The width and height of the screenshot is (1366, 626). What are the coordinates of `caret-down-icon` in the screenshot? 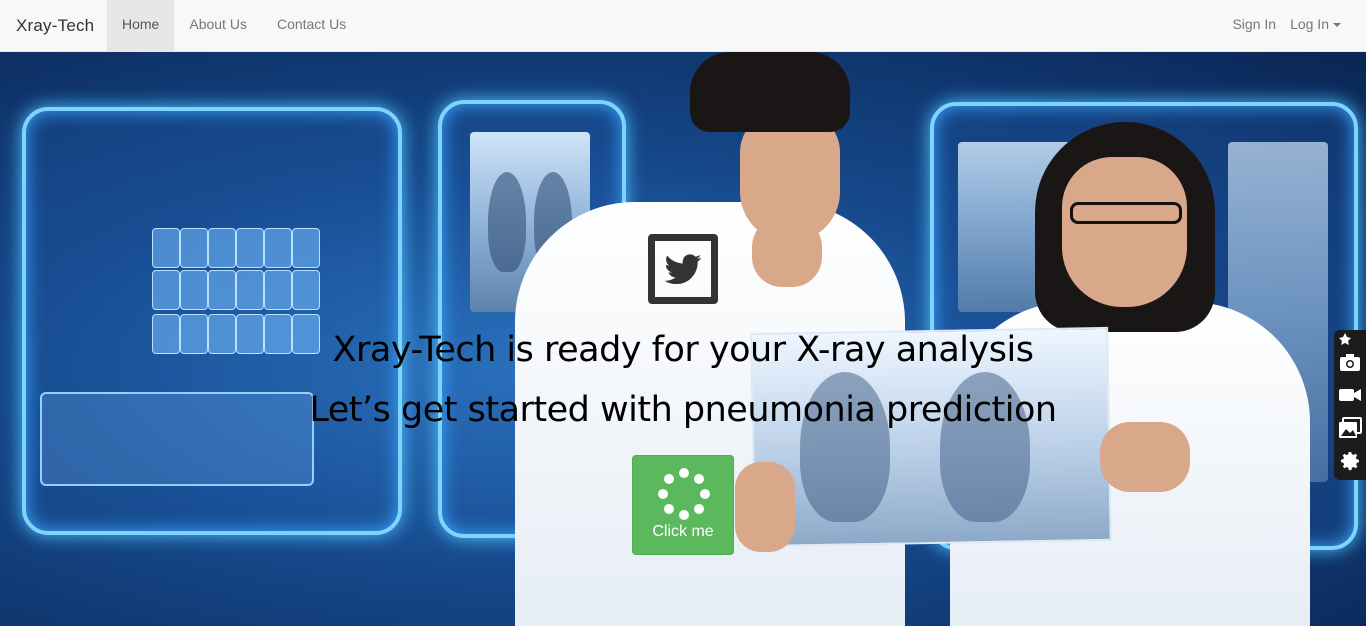 It's located at (1337, 25).